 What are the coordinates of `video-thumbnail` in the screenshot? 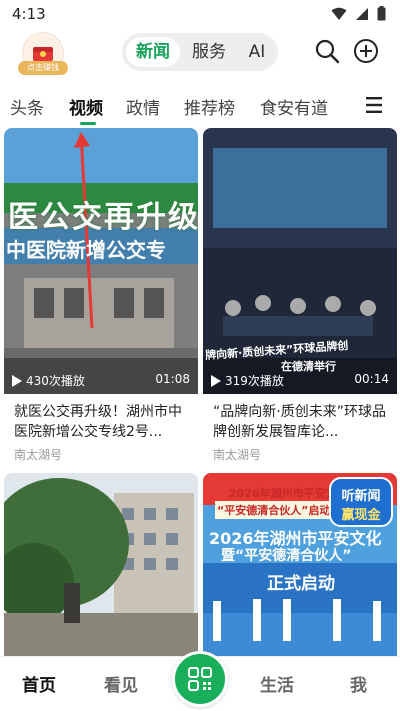 It's located at (101, 564).